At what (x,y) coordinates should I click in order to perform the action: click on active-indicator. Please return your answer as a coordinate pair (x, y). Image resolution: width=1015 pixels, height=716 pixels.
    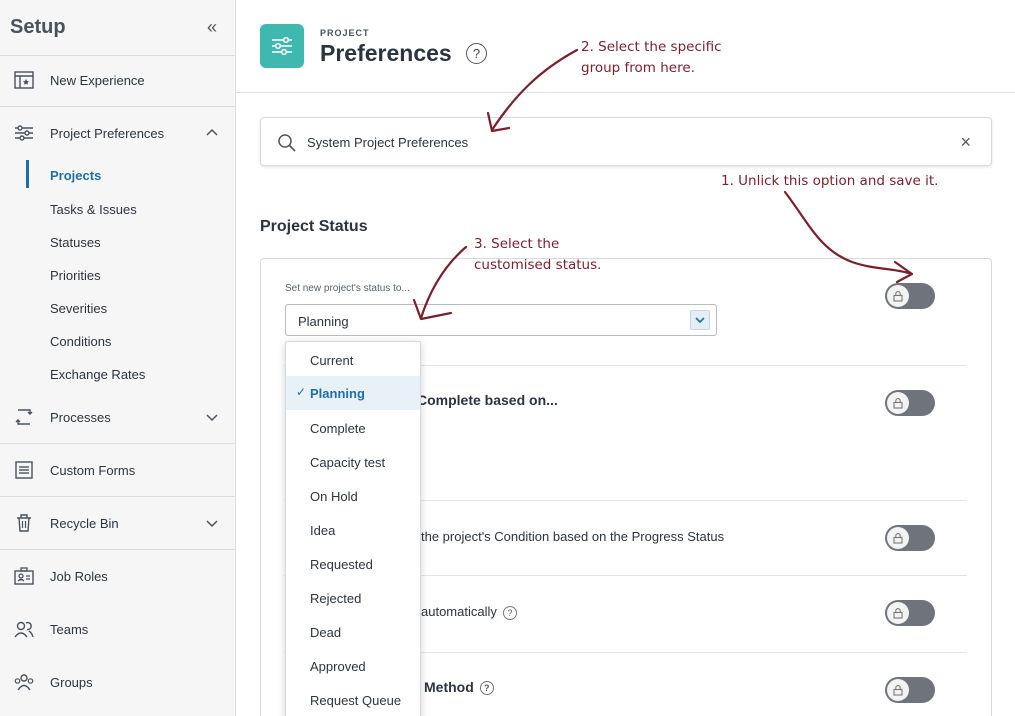
    Looking at the image, I should click on (27, 174).